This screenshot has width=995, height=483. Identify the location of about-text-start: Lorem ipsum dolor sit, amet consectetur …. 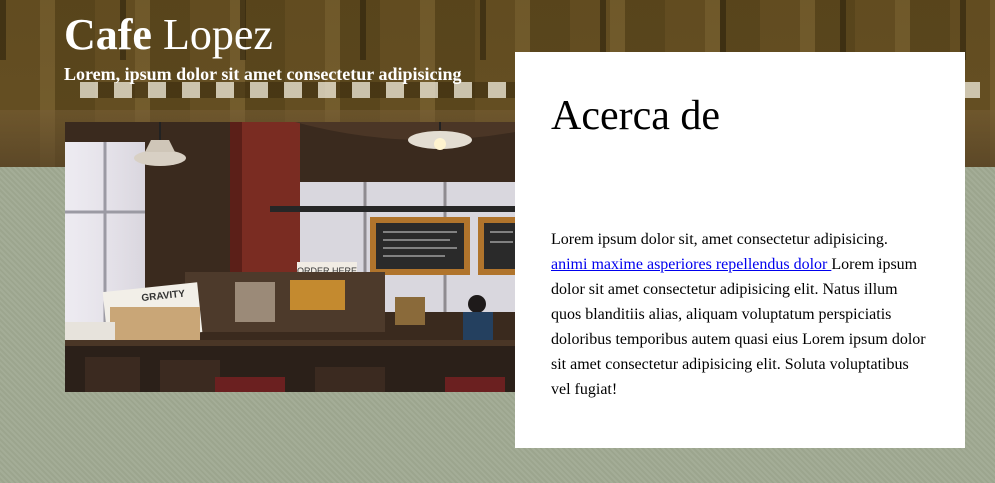
(719, 239).